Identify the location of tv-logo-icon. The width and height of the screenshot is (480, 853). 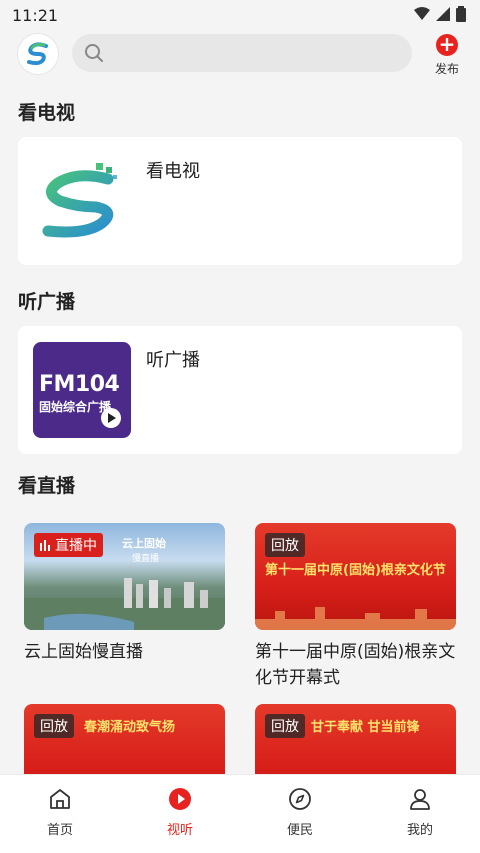
(79, 200).